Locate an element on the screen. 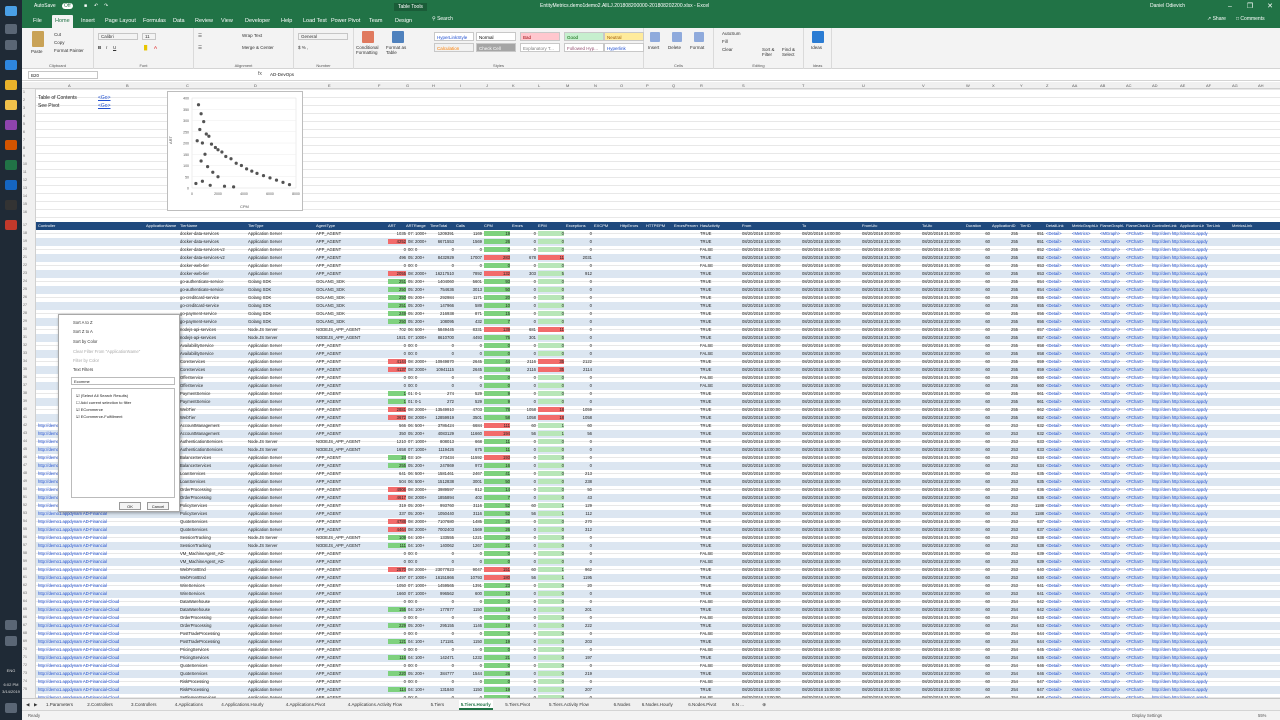 The image size is (1280, 720). sheet-tab-6-nodes-pivot: 6.Nodes.Pivot is located at coordinates (702, 705).